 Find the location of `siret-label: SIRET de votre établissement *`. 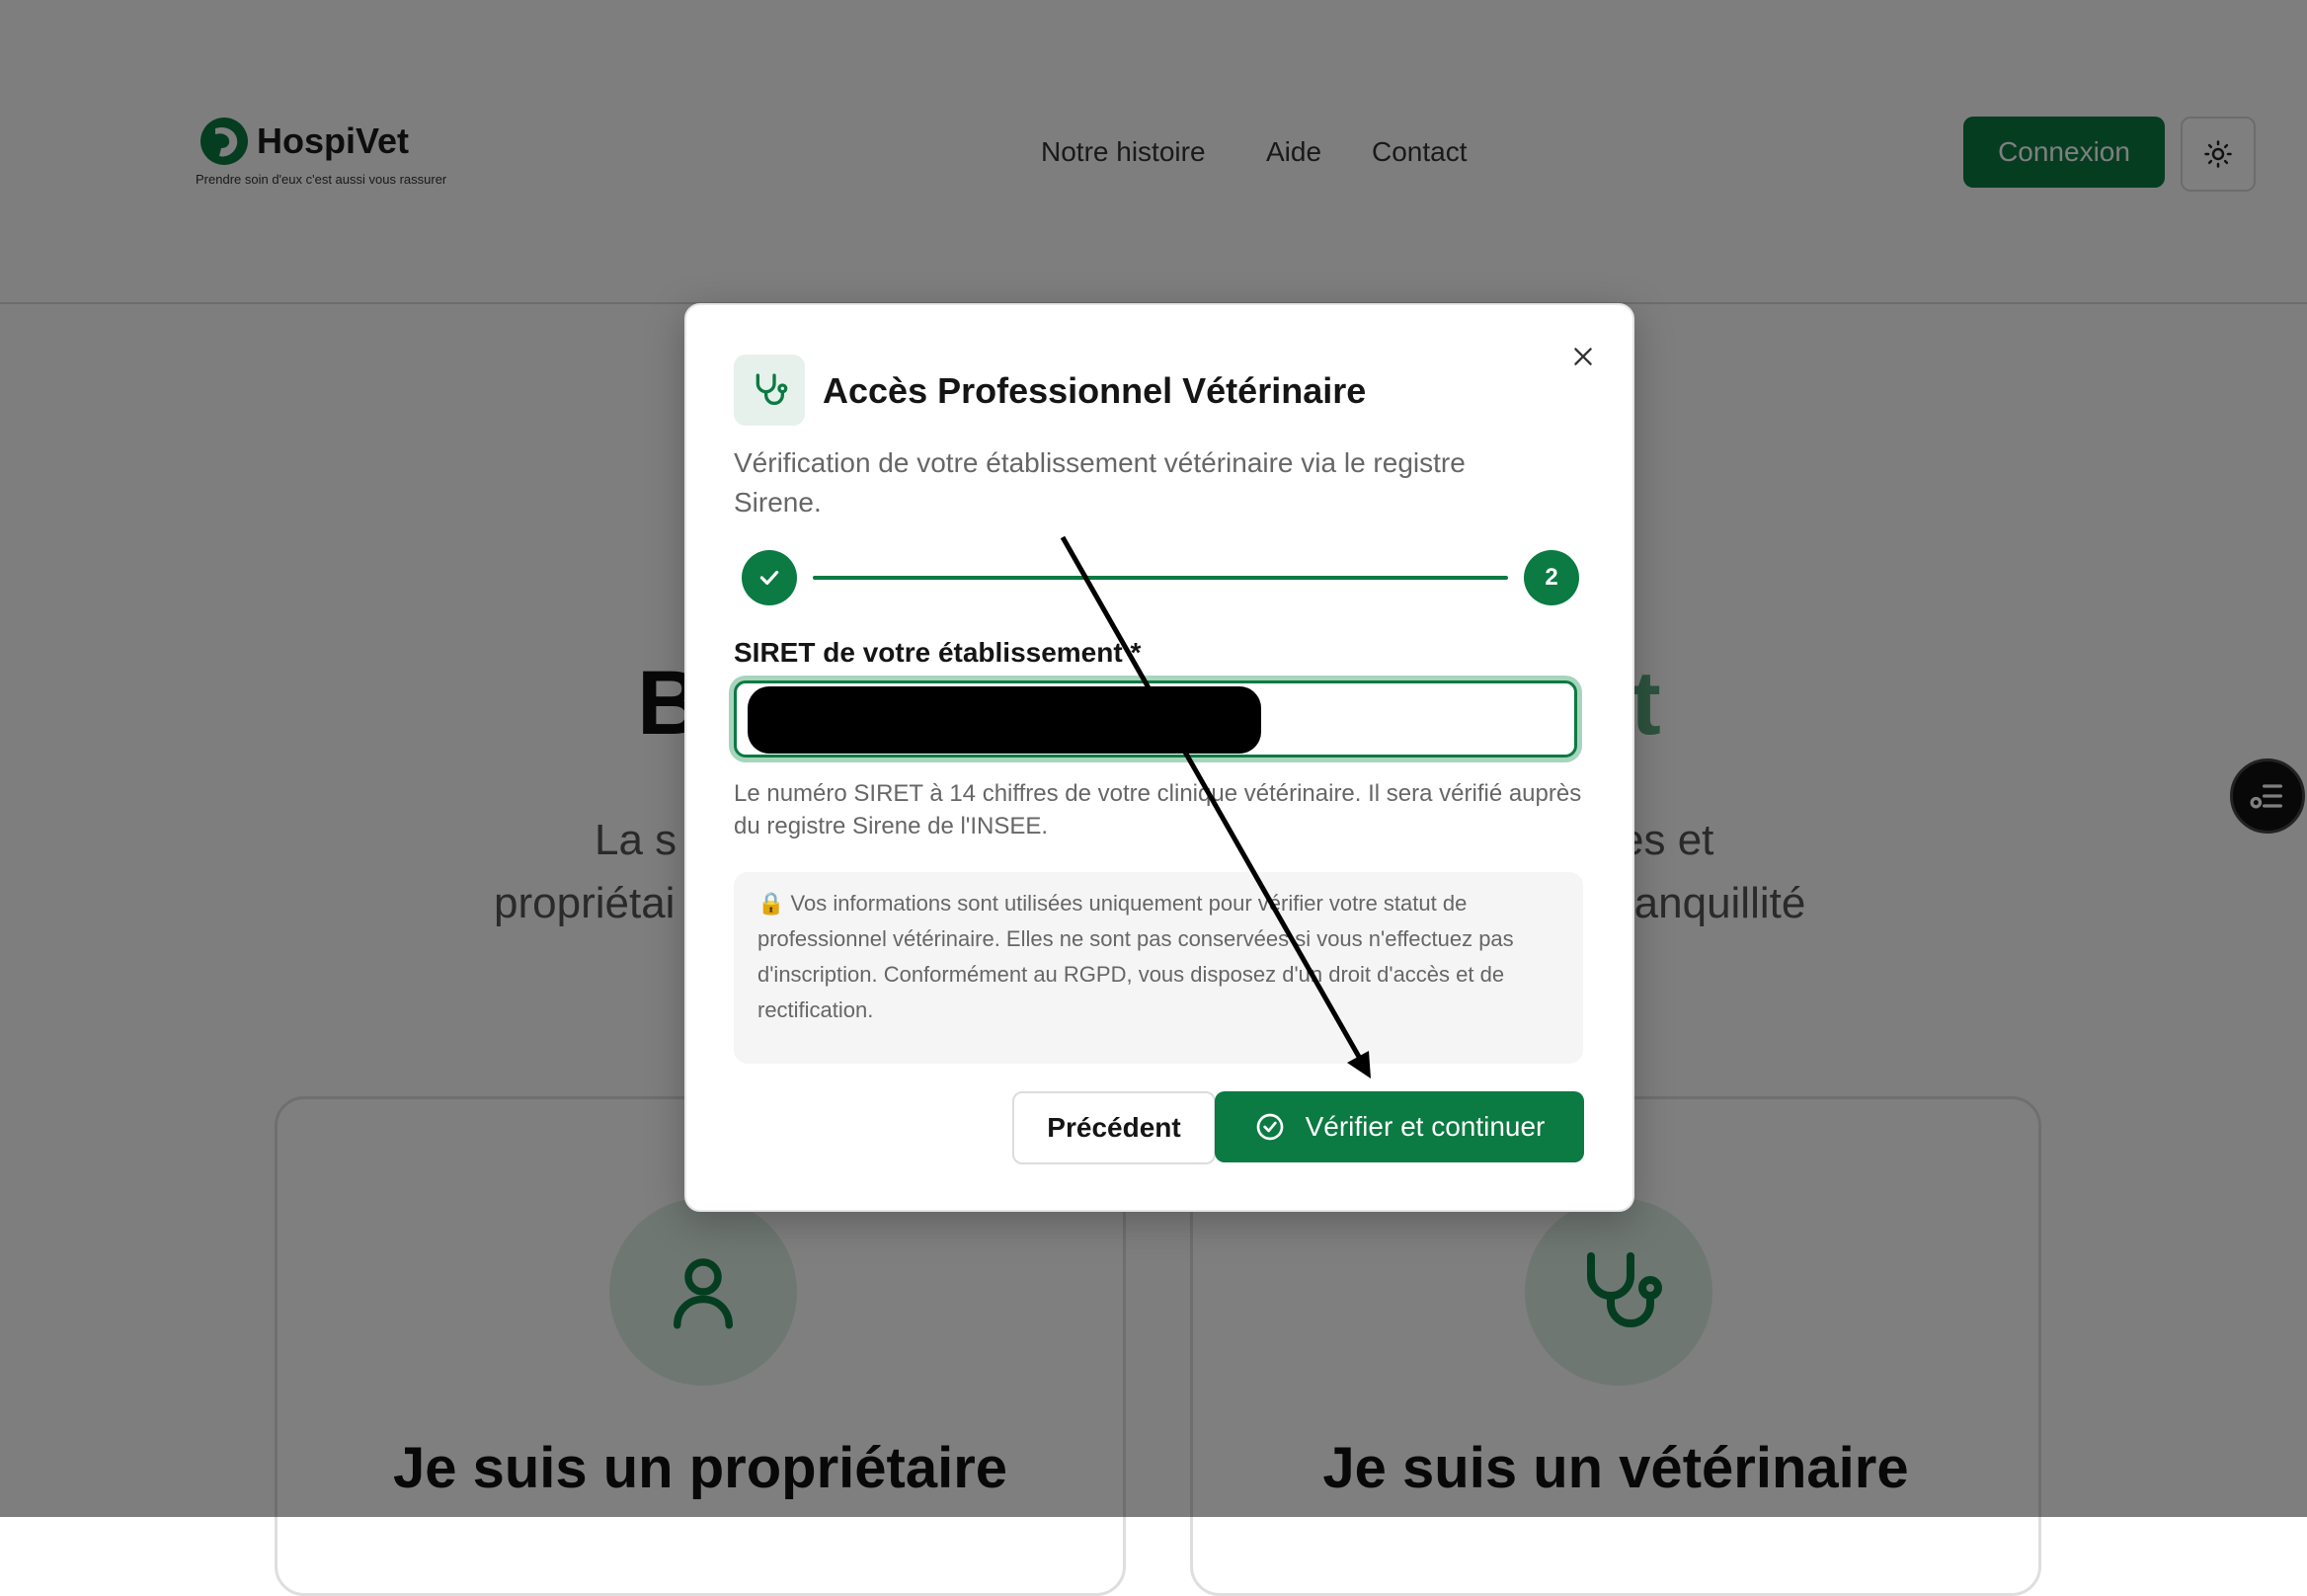

siret-label: SIRET de votre établissement * is located at coordinates (938, 652).